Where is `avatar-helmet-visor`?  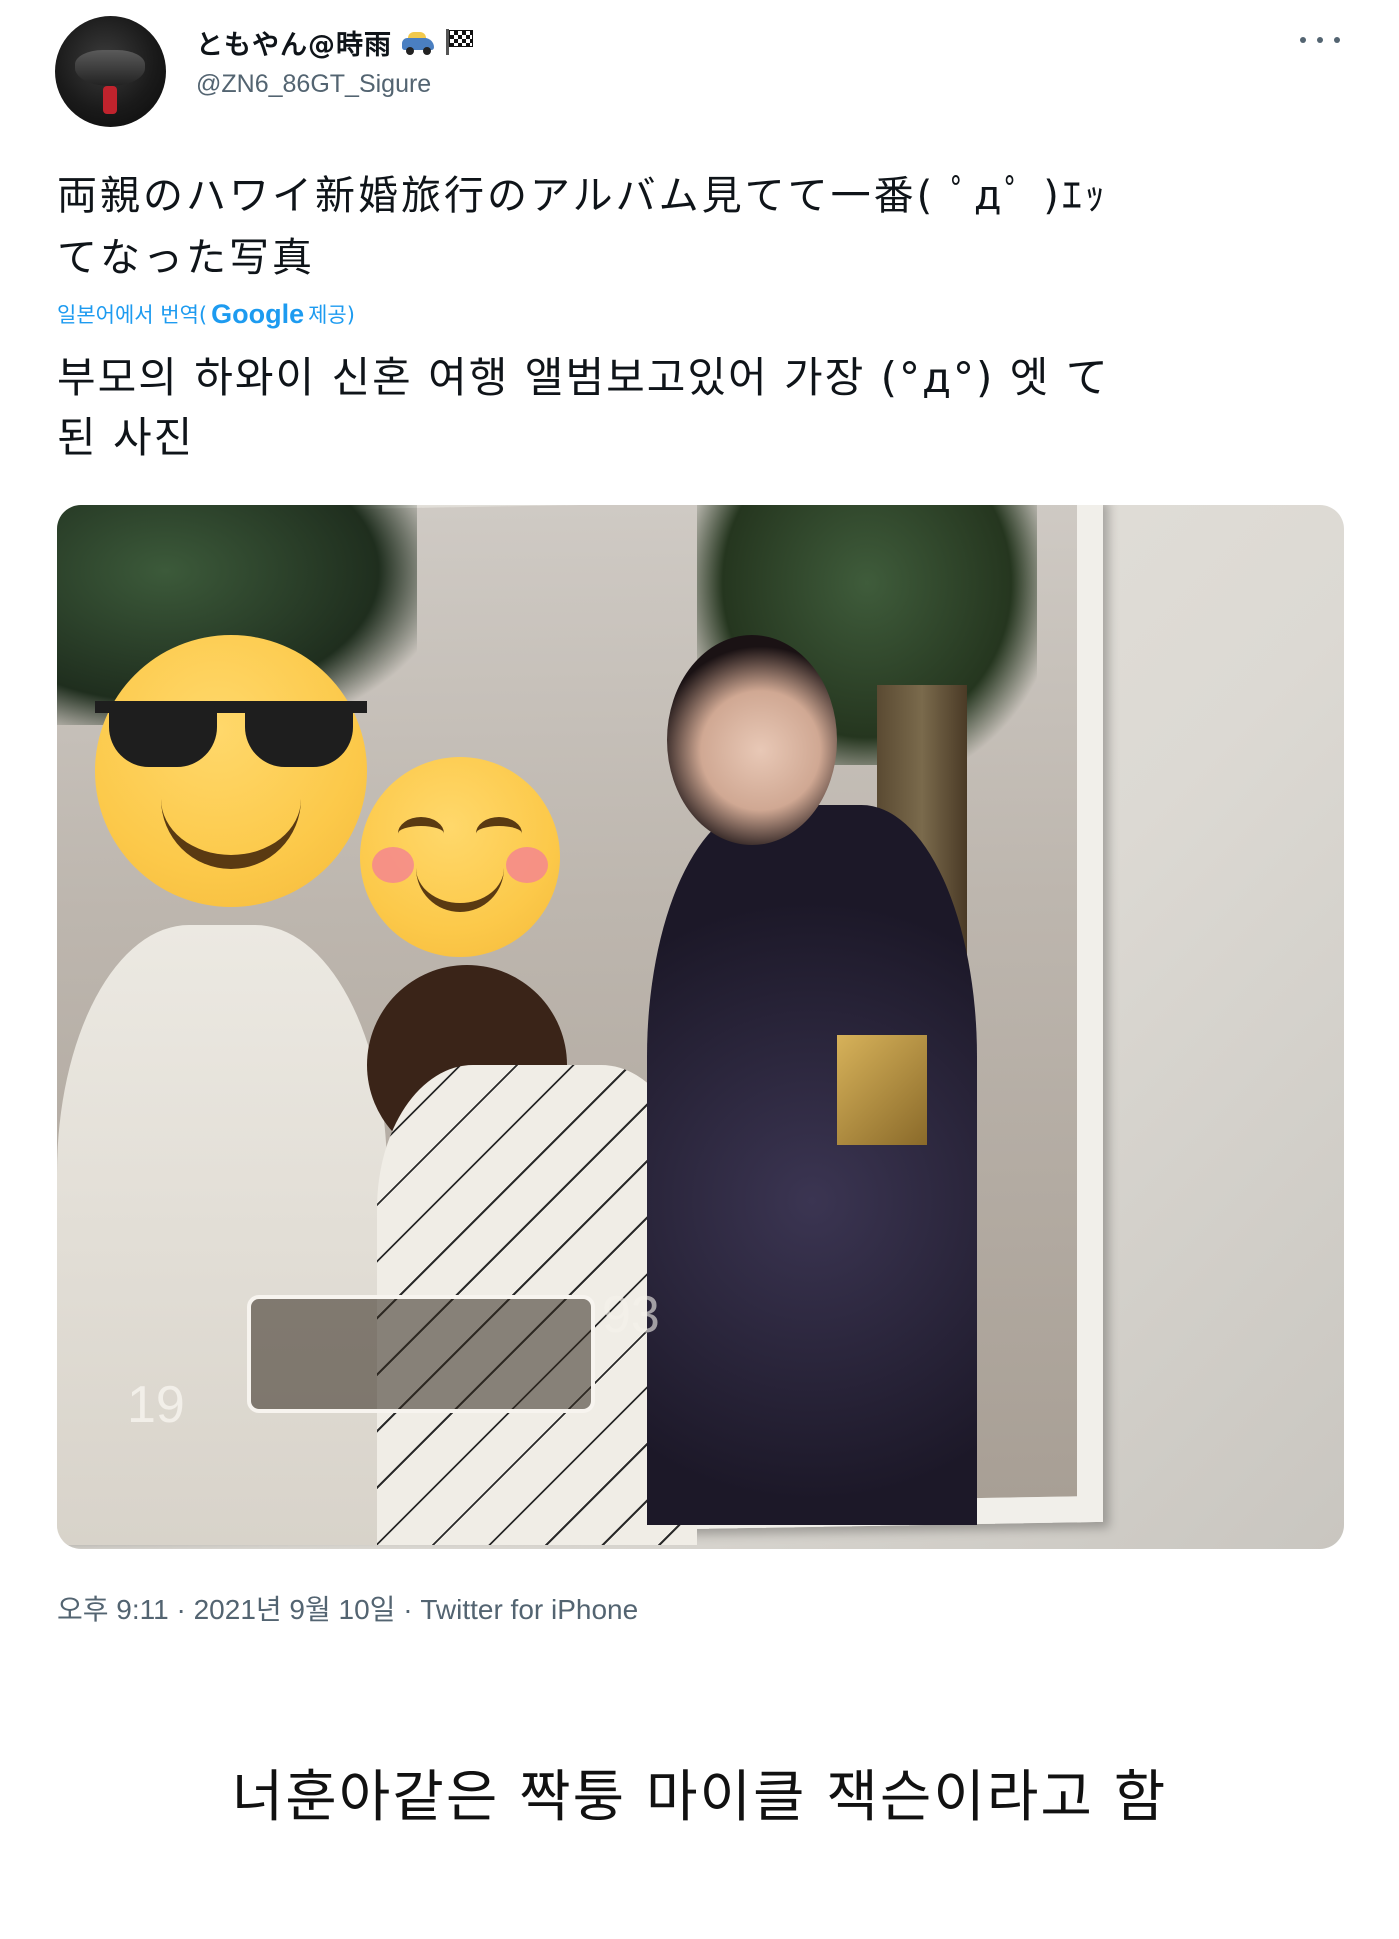
avatar-helmet-visor is located at coordinates (110, 68).